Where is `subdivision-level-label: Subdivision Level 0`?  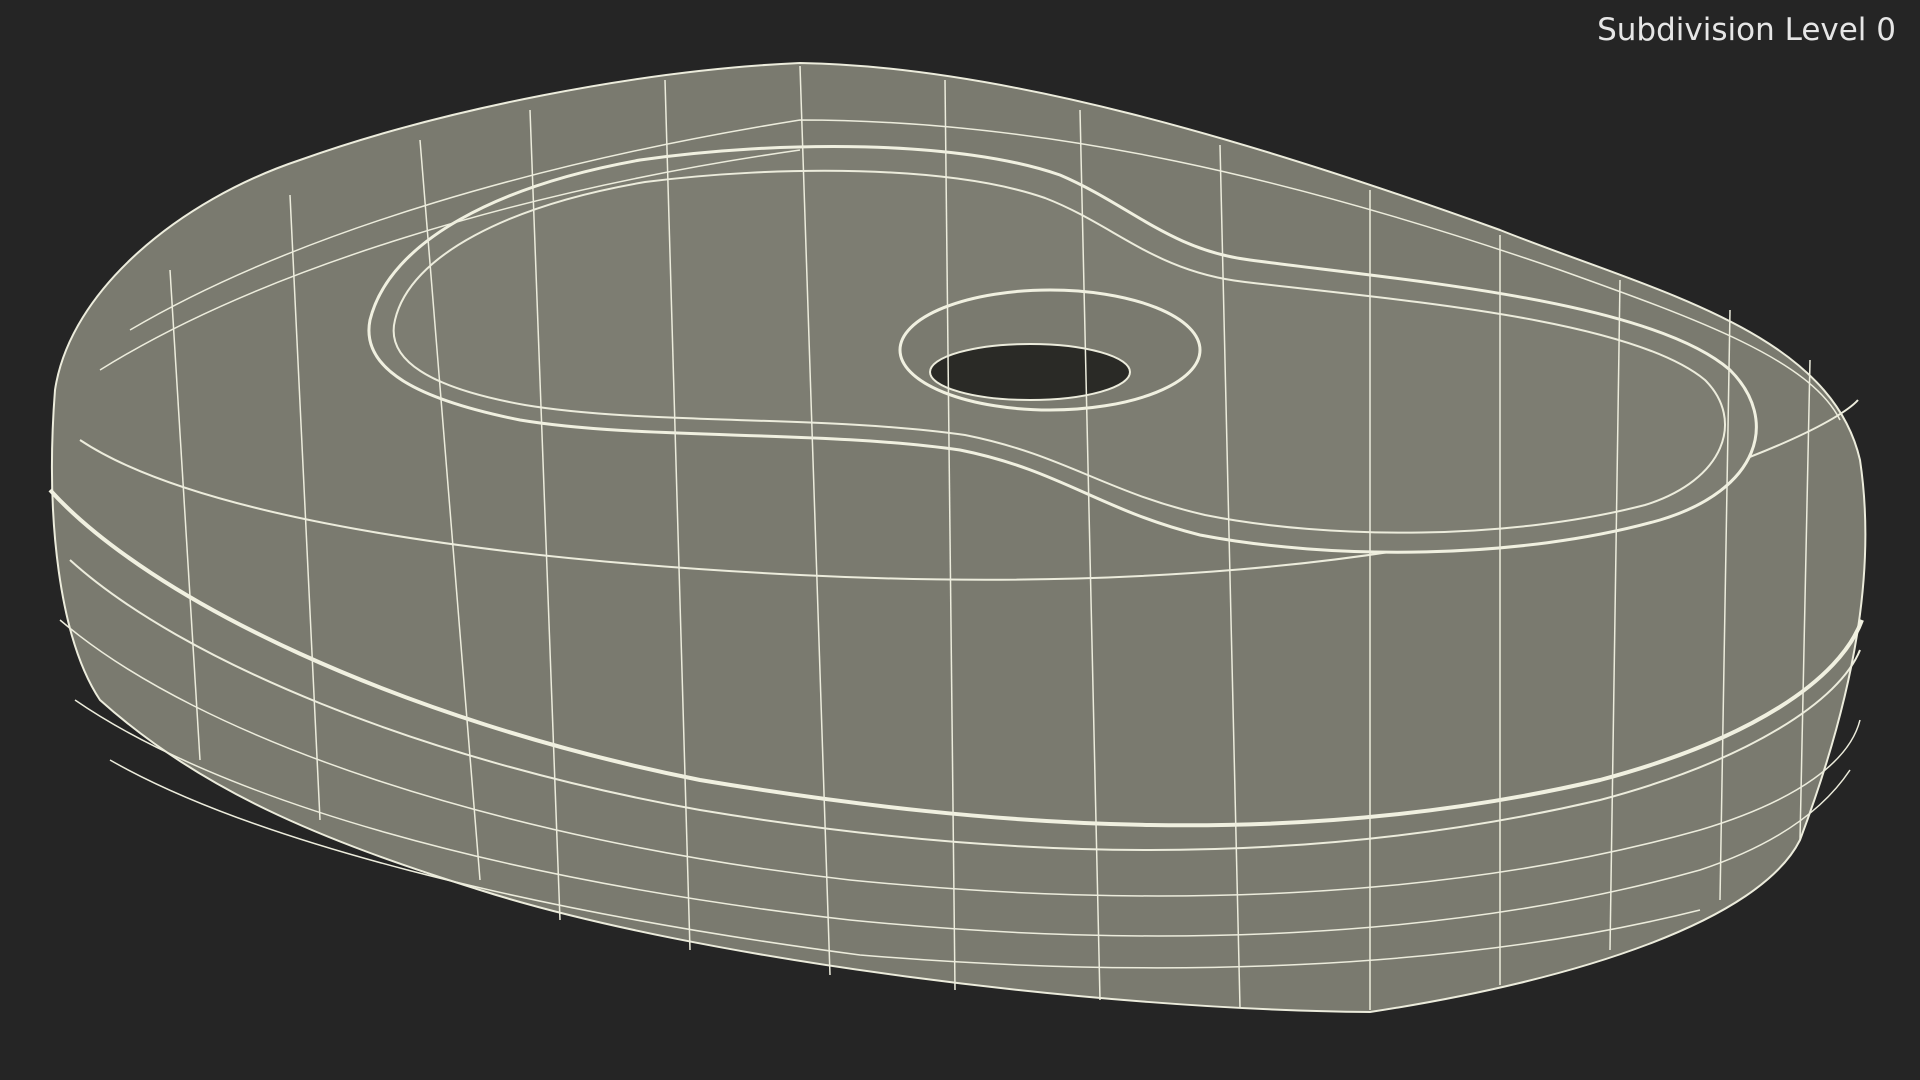 subdivision-level-label: Subdivision Level 0 is located at coordinates (1746, 30).